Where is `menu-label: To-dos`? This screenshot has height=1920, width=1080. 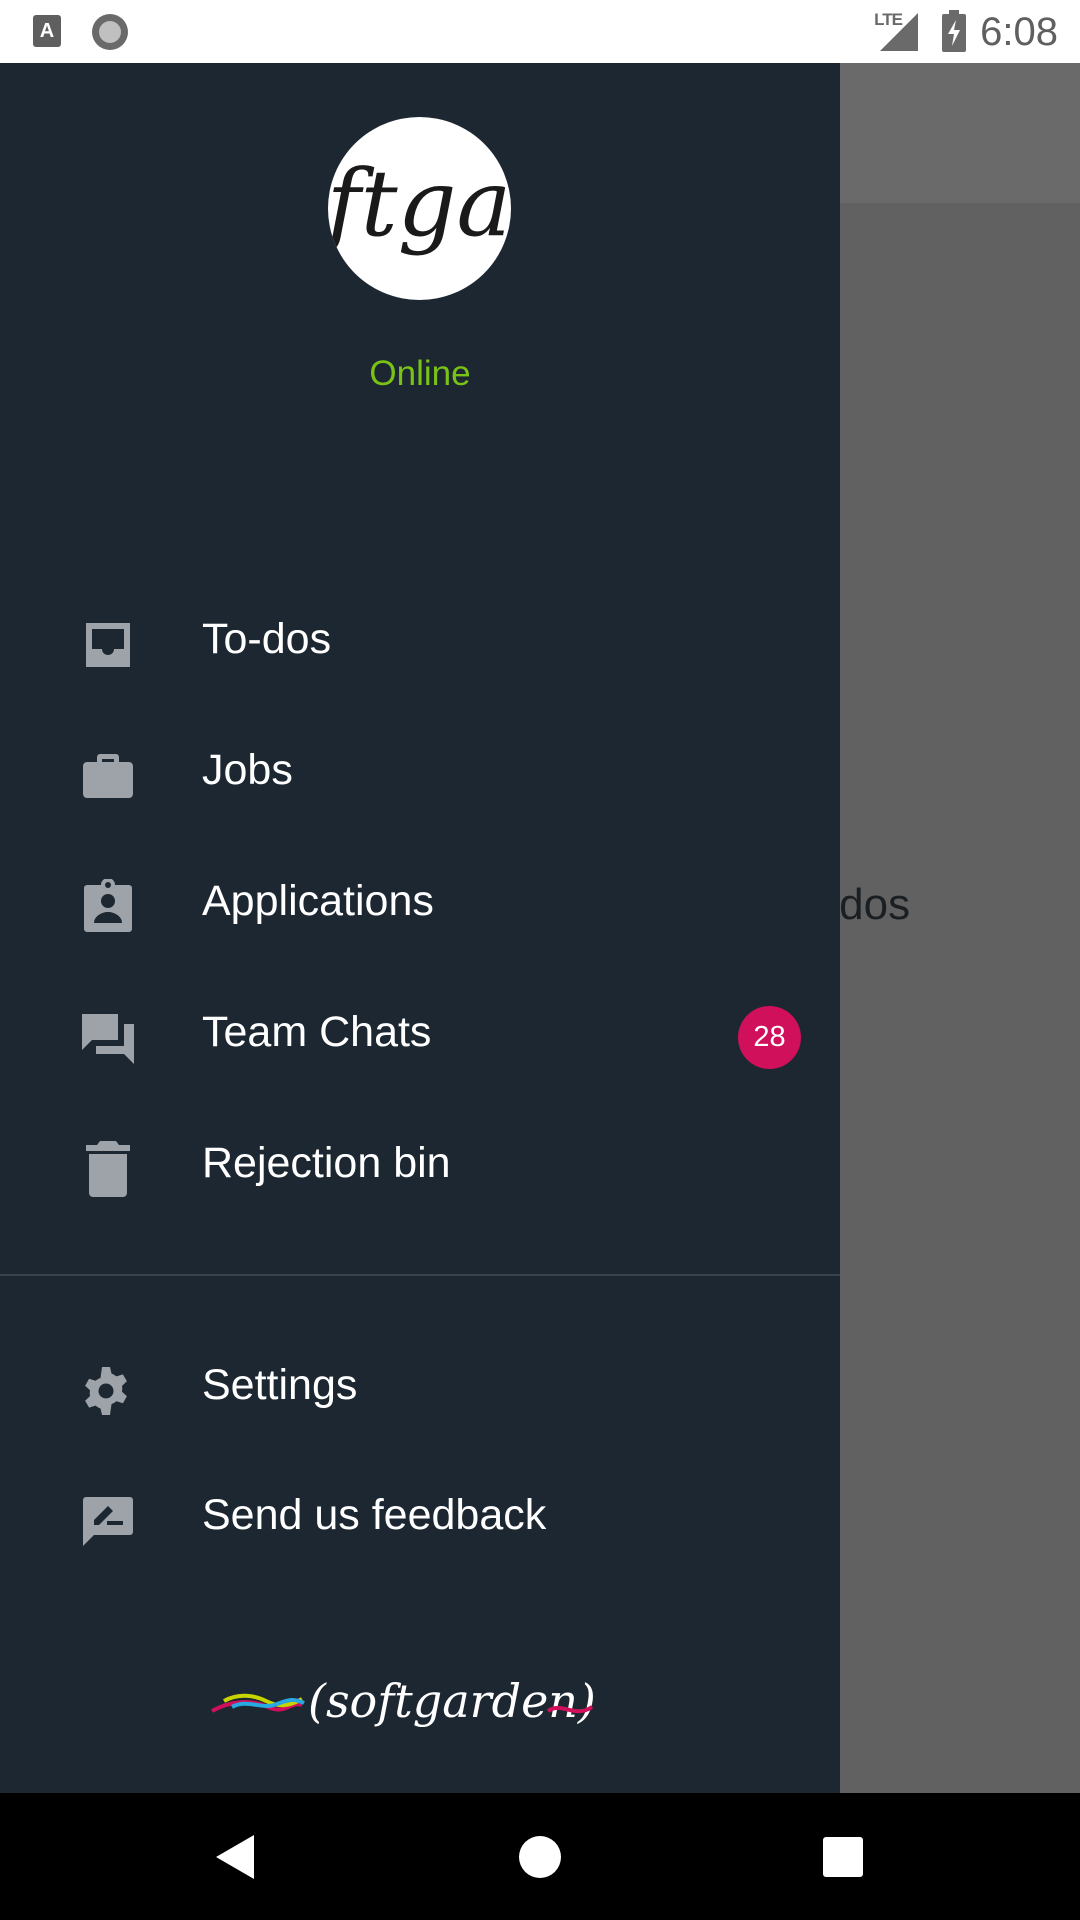 menu-label: To-dos is located at coordinates (267, 639).